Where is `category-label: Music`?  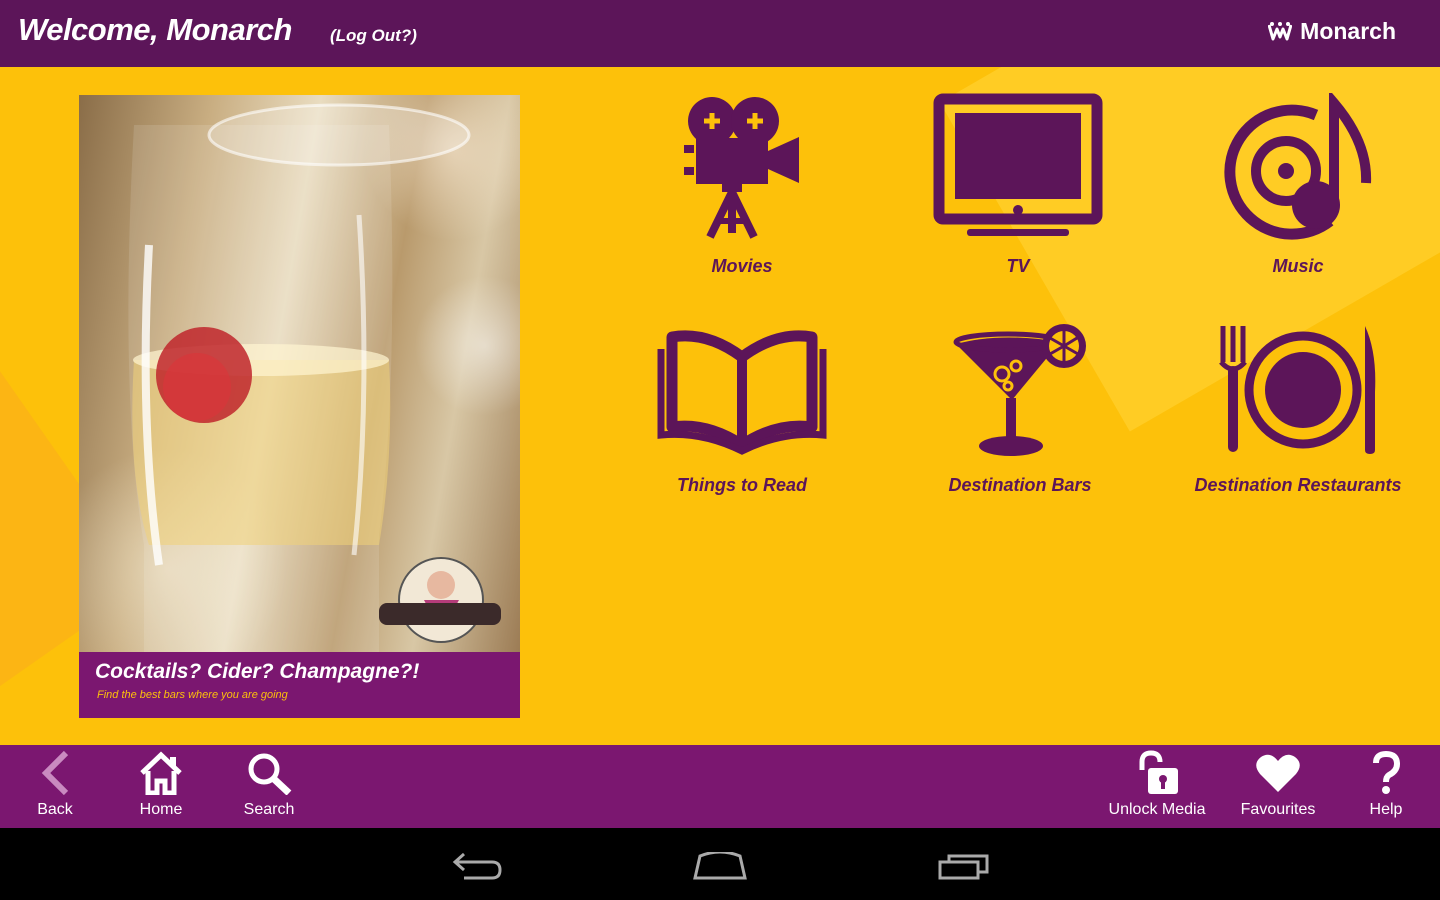
category-label: Music is located at coordinates (1298, 266).